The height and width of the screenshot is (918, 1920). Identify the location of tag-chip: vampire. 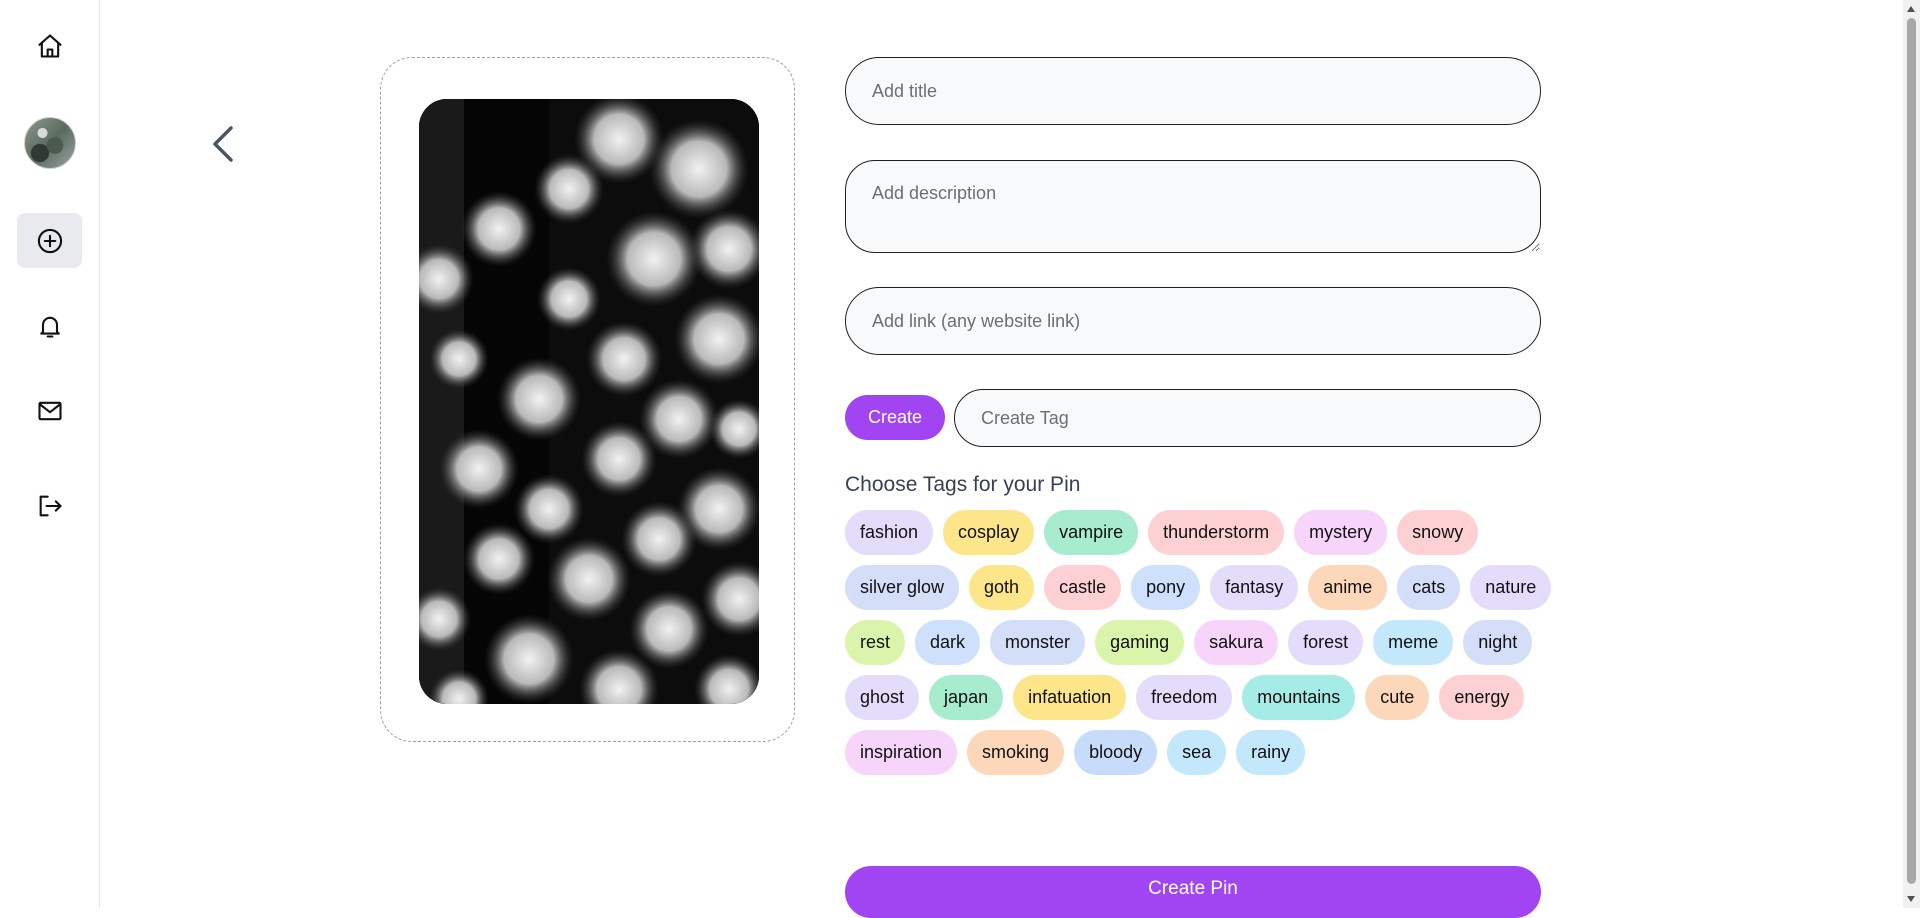
(1091, 532).